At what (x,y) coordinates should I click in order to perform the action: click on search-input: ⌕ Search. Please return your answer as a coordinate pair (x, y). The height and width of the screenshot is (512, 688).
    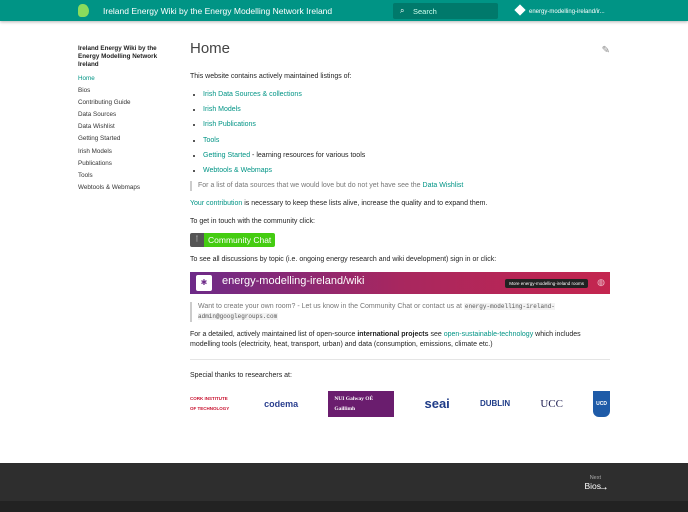
    Looking at the image, I should click on (445, 11).